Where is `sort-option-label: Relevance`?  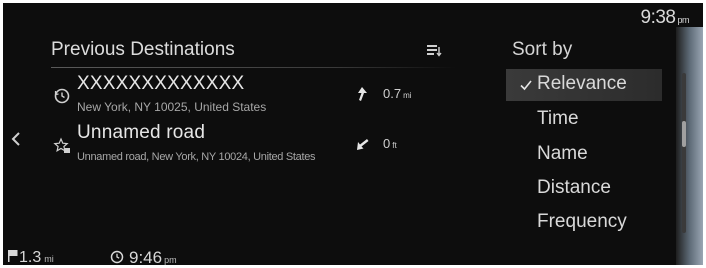
sort-option-label: Relevance is located at coordinates (582, 83).